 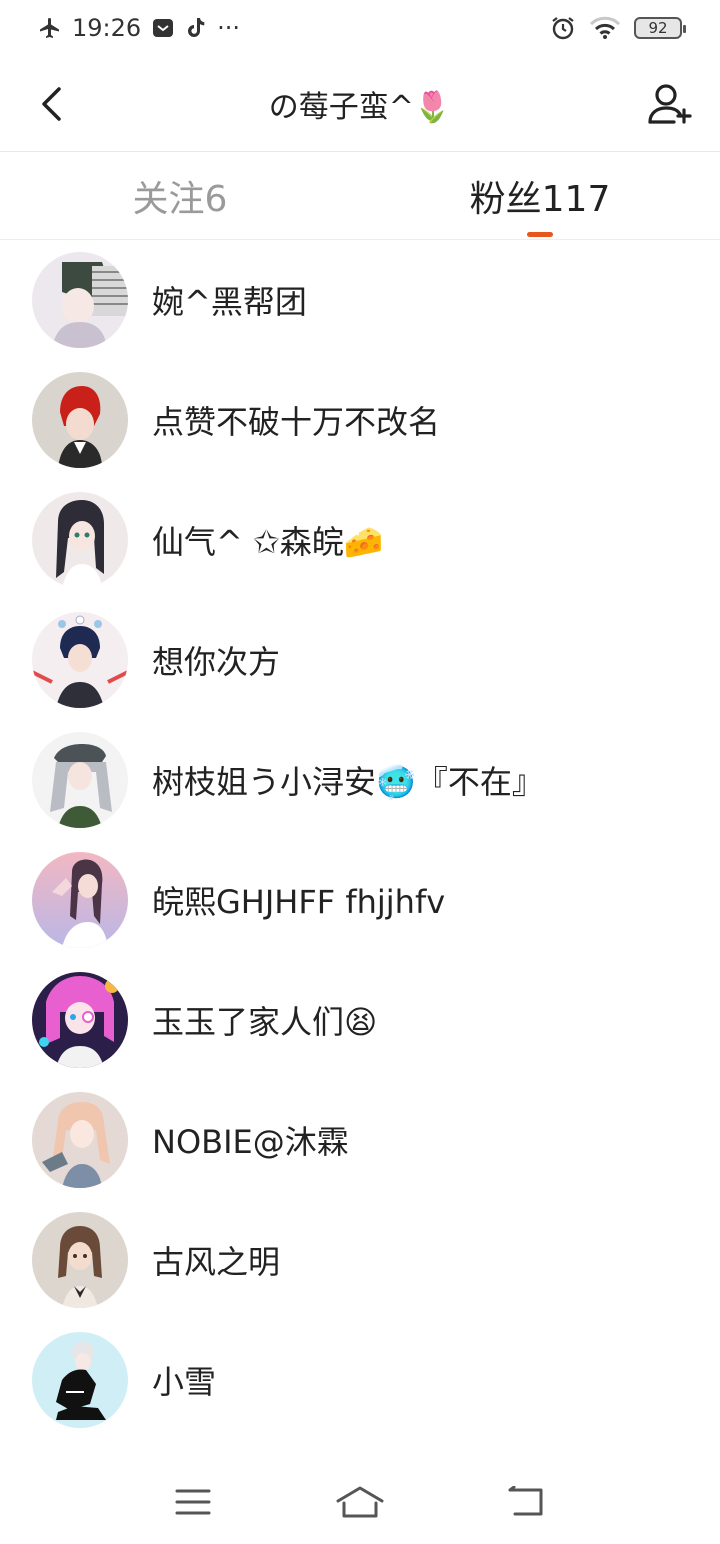 I want to click on return-button, so click(x=527, y=1502).